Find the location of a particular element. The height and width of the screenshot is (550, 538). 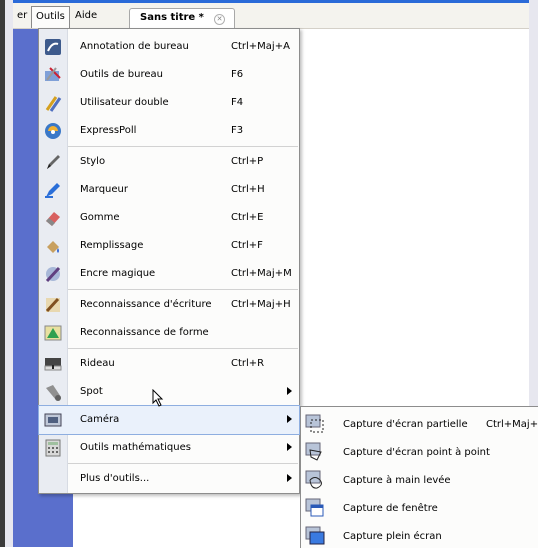

magic-ink-icon is located at coordinates (53, 274).